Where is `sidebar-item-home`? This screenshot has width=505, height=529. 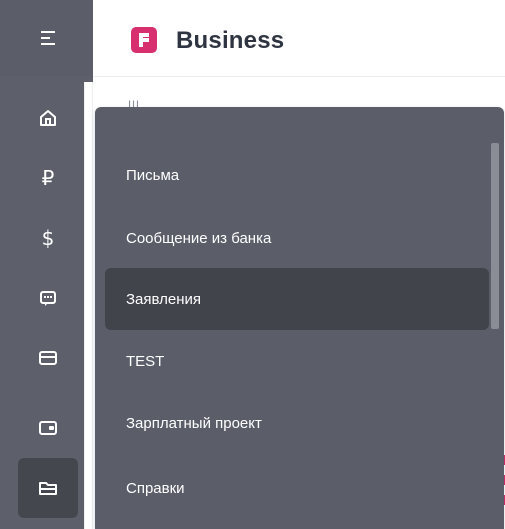
sidebar-item-home is located at coordinates (48, 118).